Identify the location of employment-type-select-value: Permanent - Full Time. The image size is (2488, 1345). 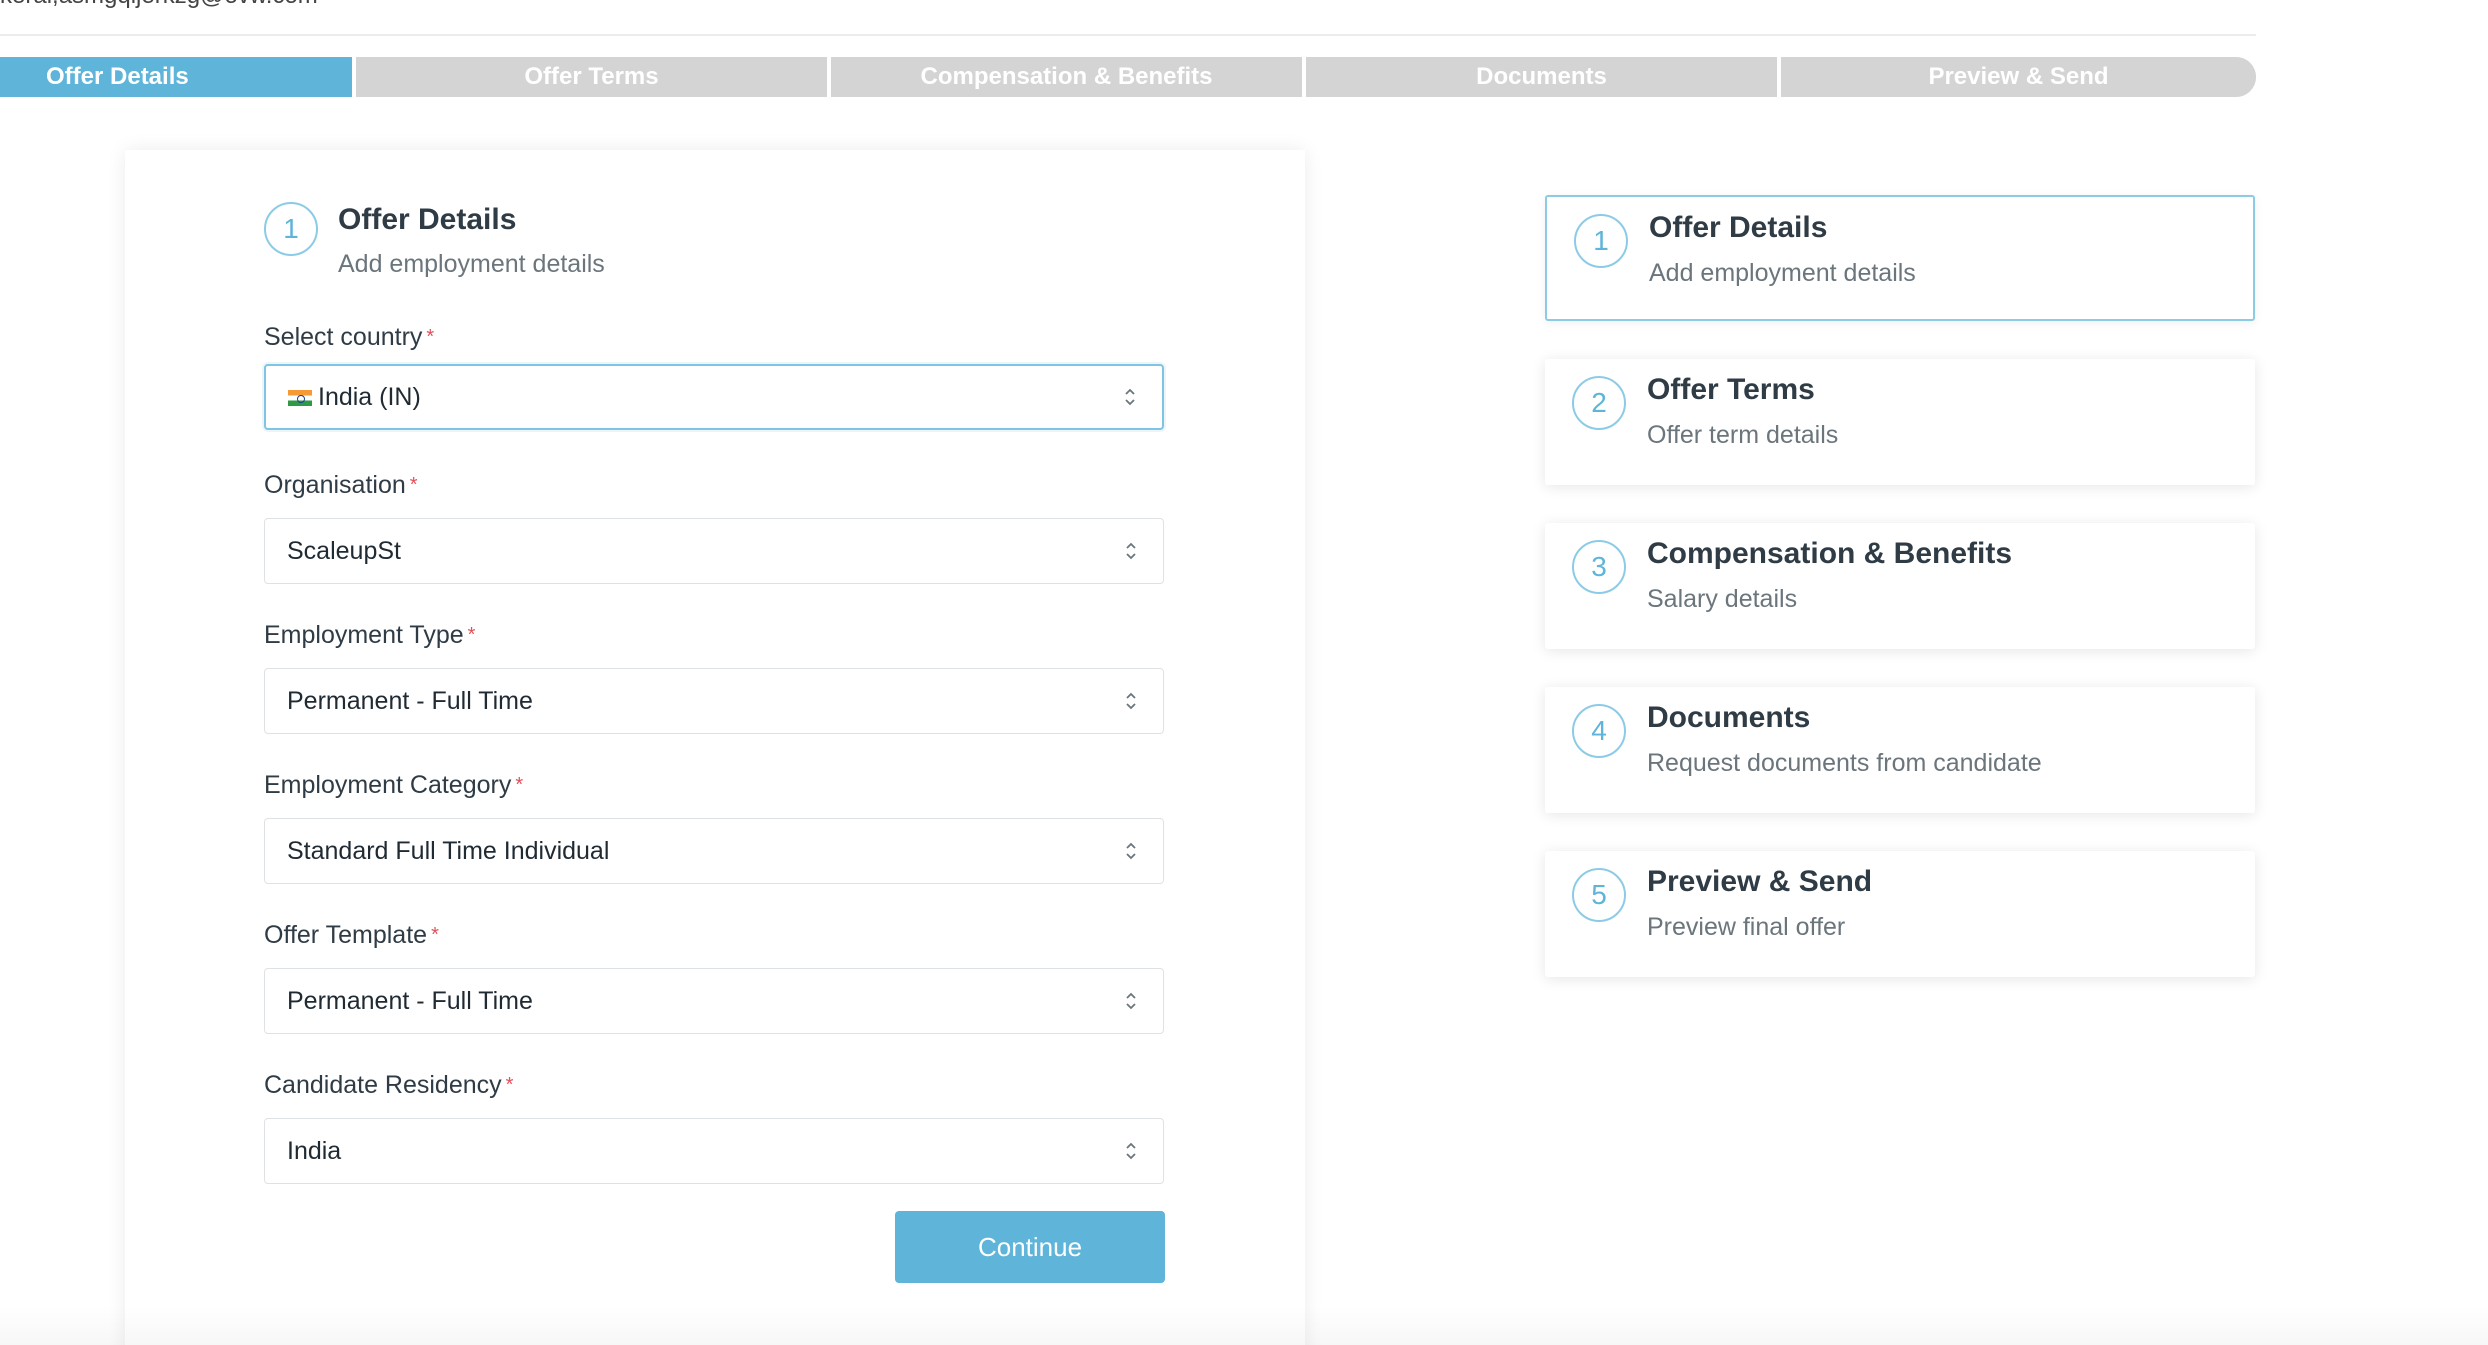
(410, 700).